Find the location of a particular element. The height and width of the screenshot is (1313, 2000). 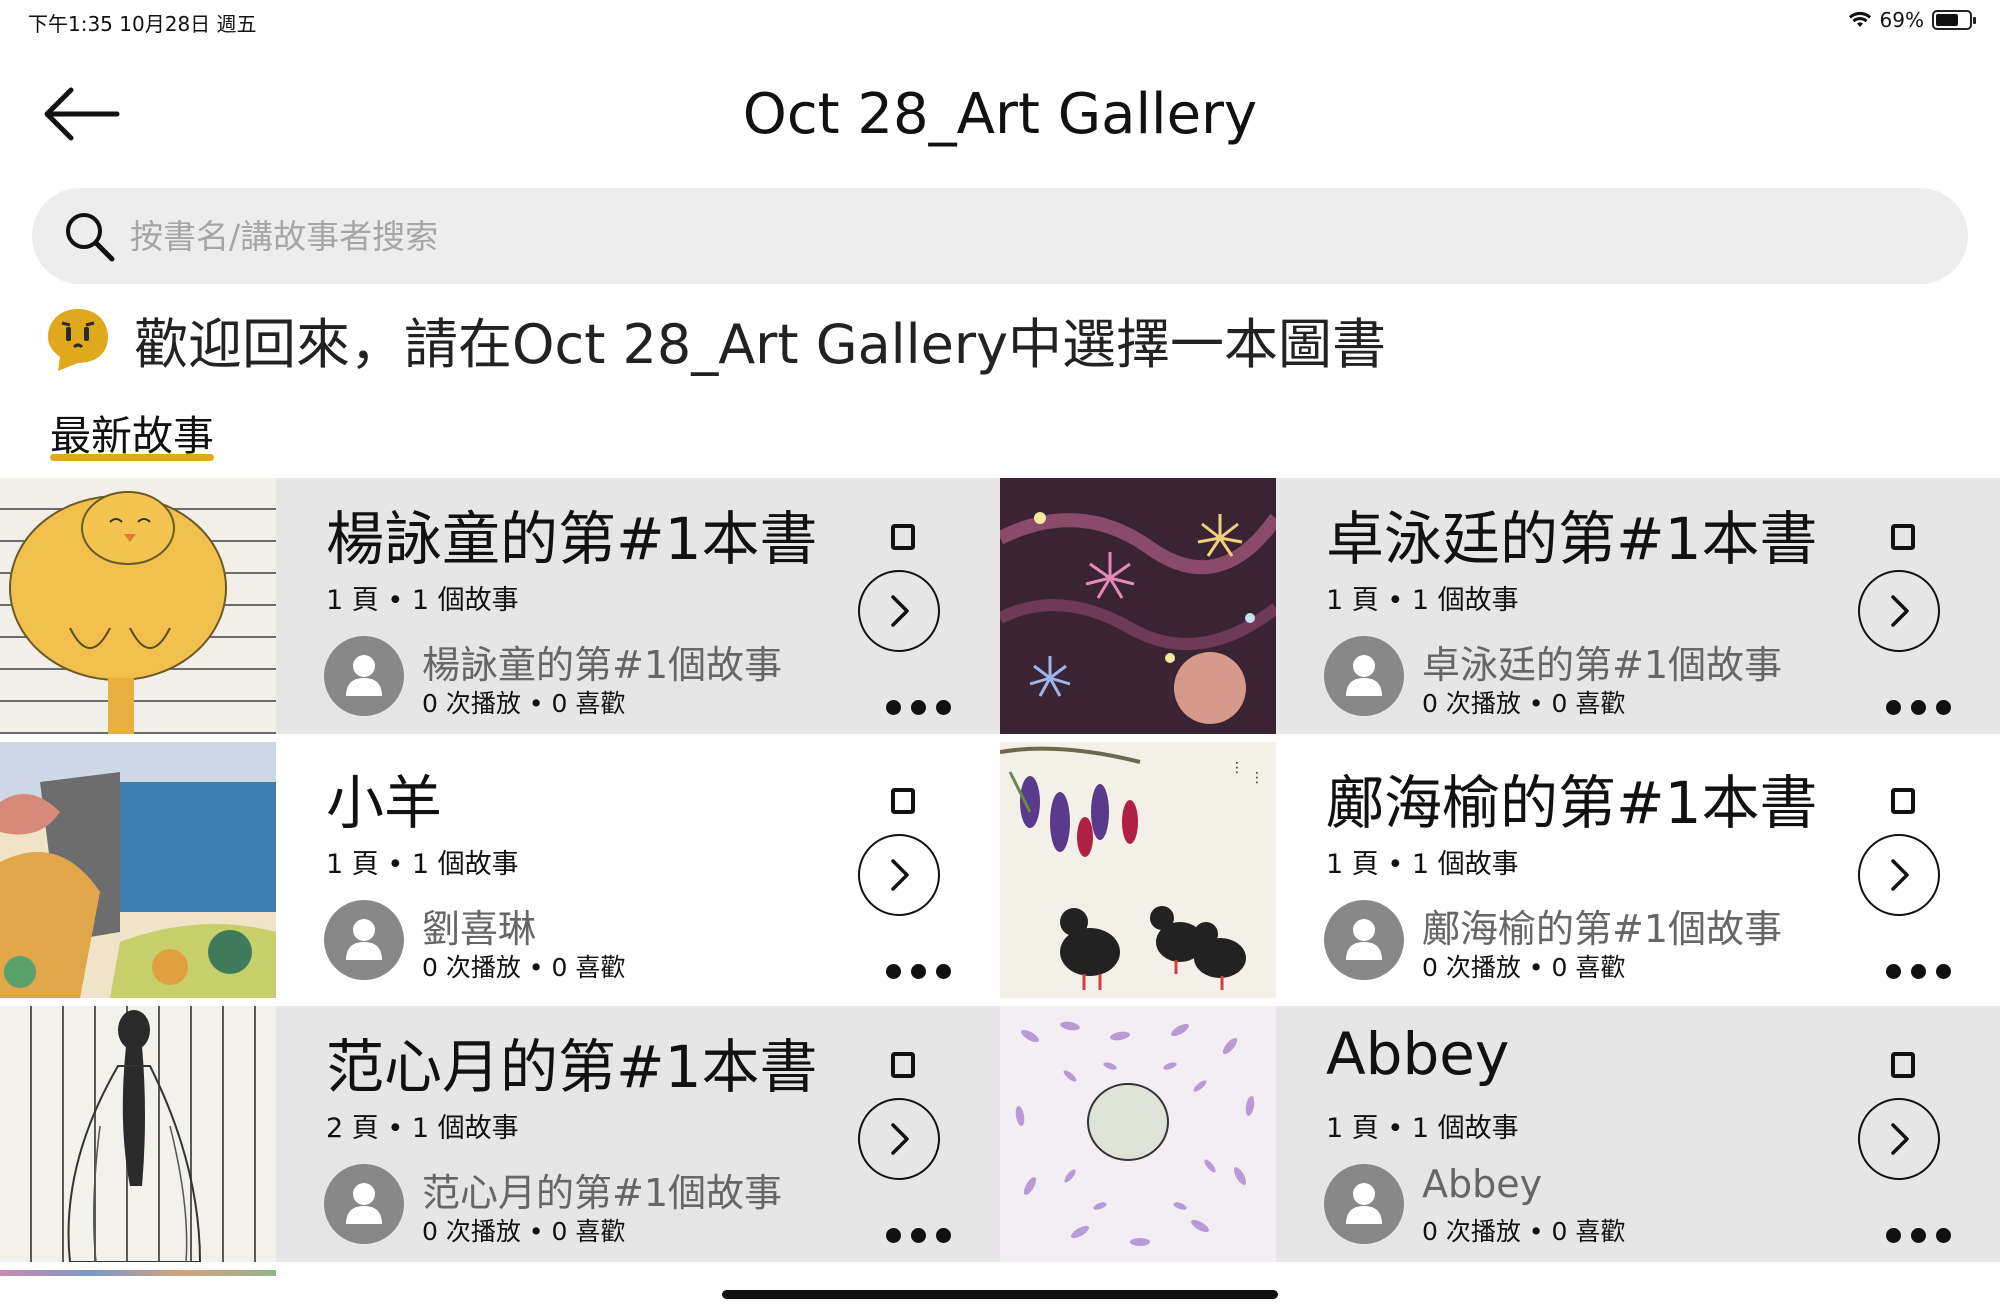

search-bar is located at coordinates (1000, 236).